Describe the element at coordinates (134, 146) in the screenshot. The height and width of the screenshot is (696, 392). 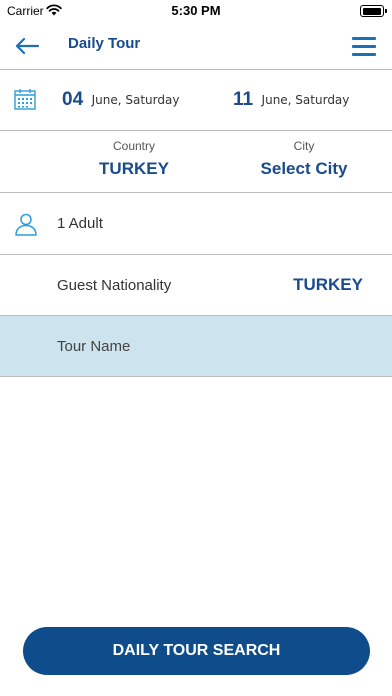
I see `country-caption: Country` at that location.